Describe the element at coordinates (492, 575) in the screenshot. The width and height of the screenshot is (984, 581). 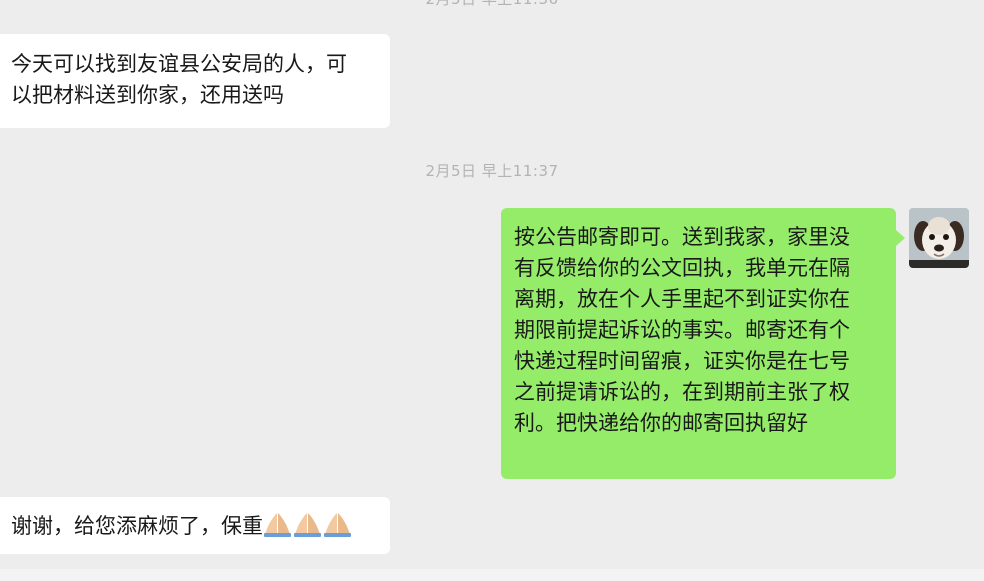
I see `input-bar-edge` at that location.